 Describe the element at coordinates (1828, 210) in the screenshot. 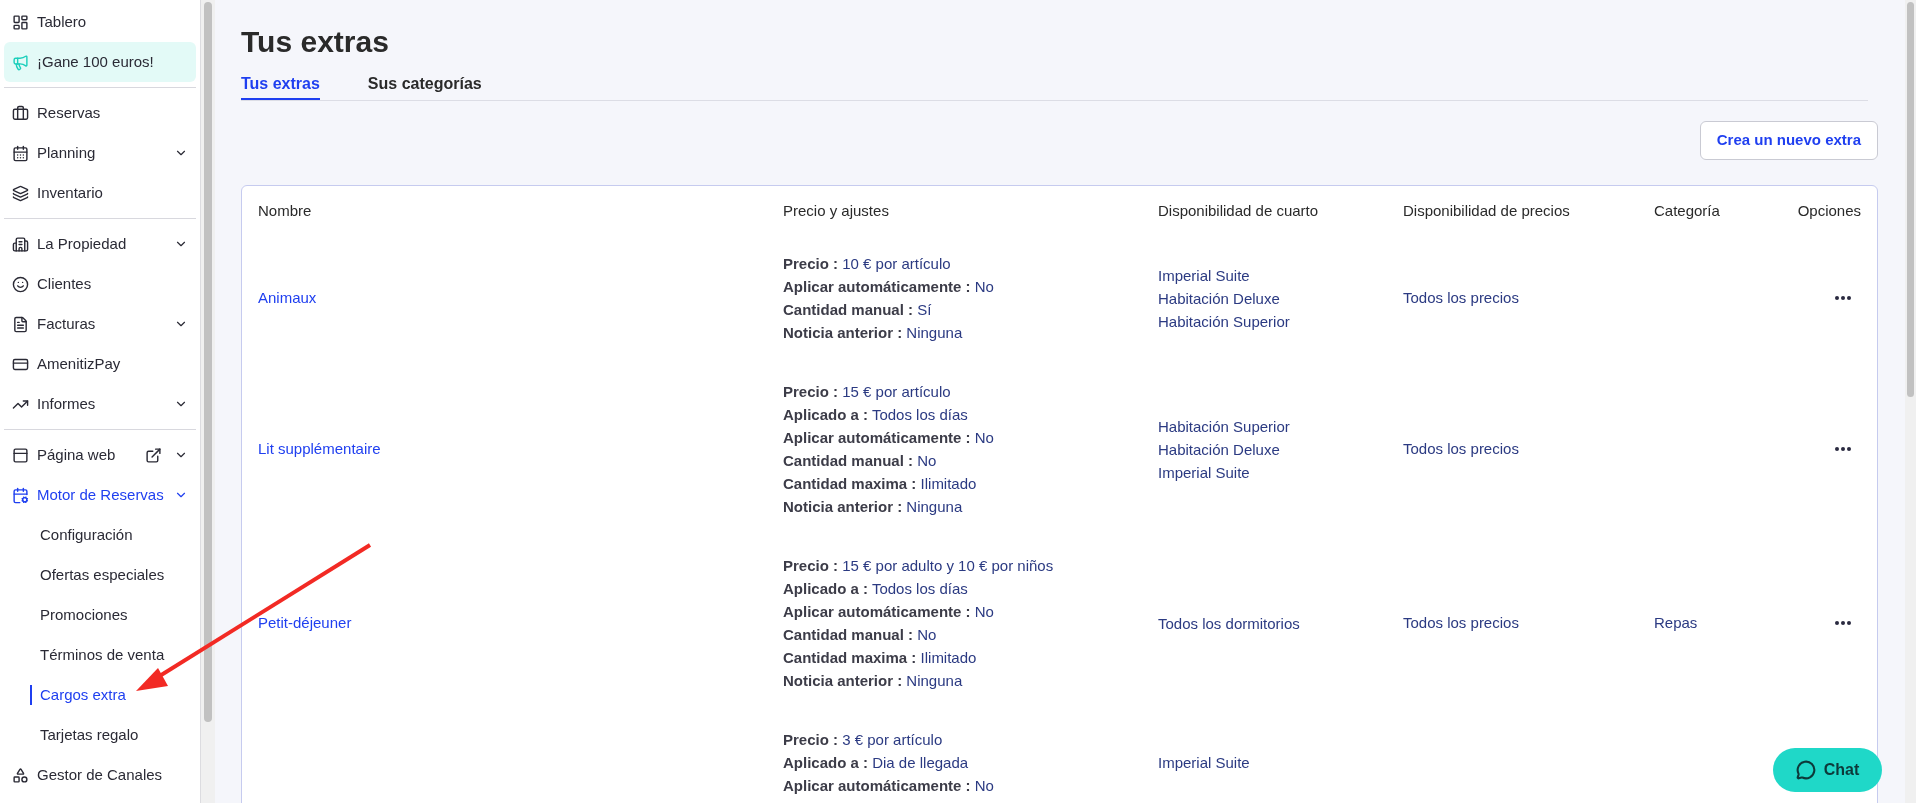

I see `column-header: Opciones` at that location.